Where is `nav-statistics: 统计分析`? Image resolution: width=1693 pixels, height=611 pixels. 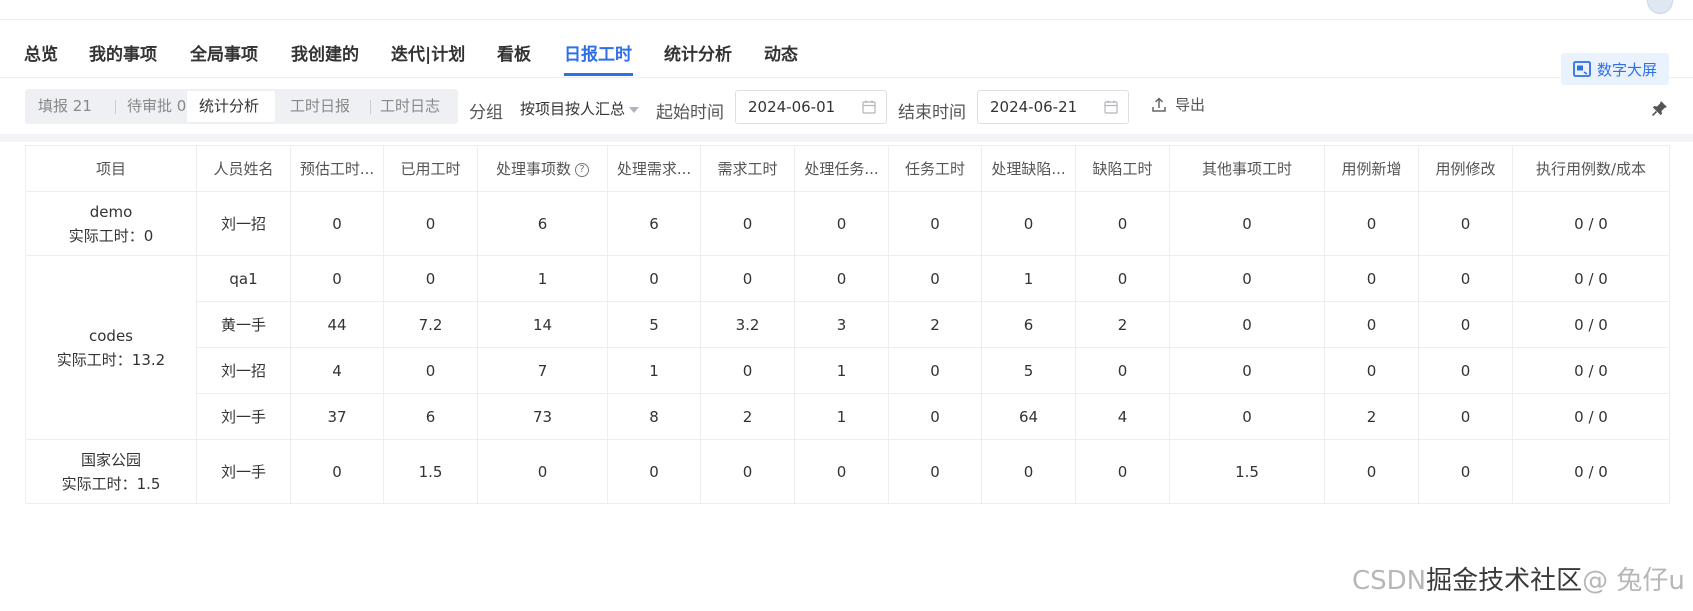 nav-statistics: 统计分析 is located at coordinates (698, 52).